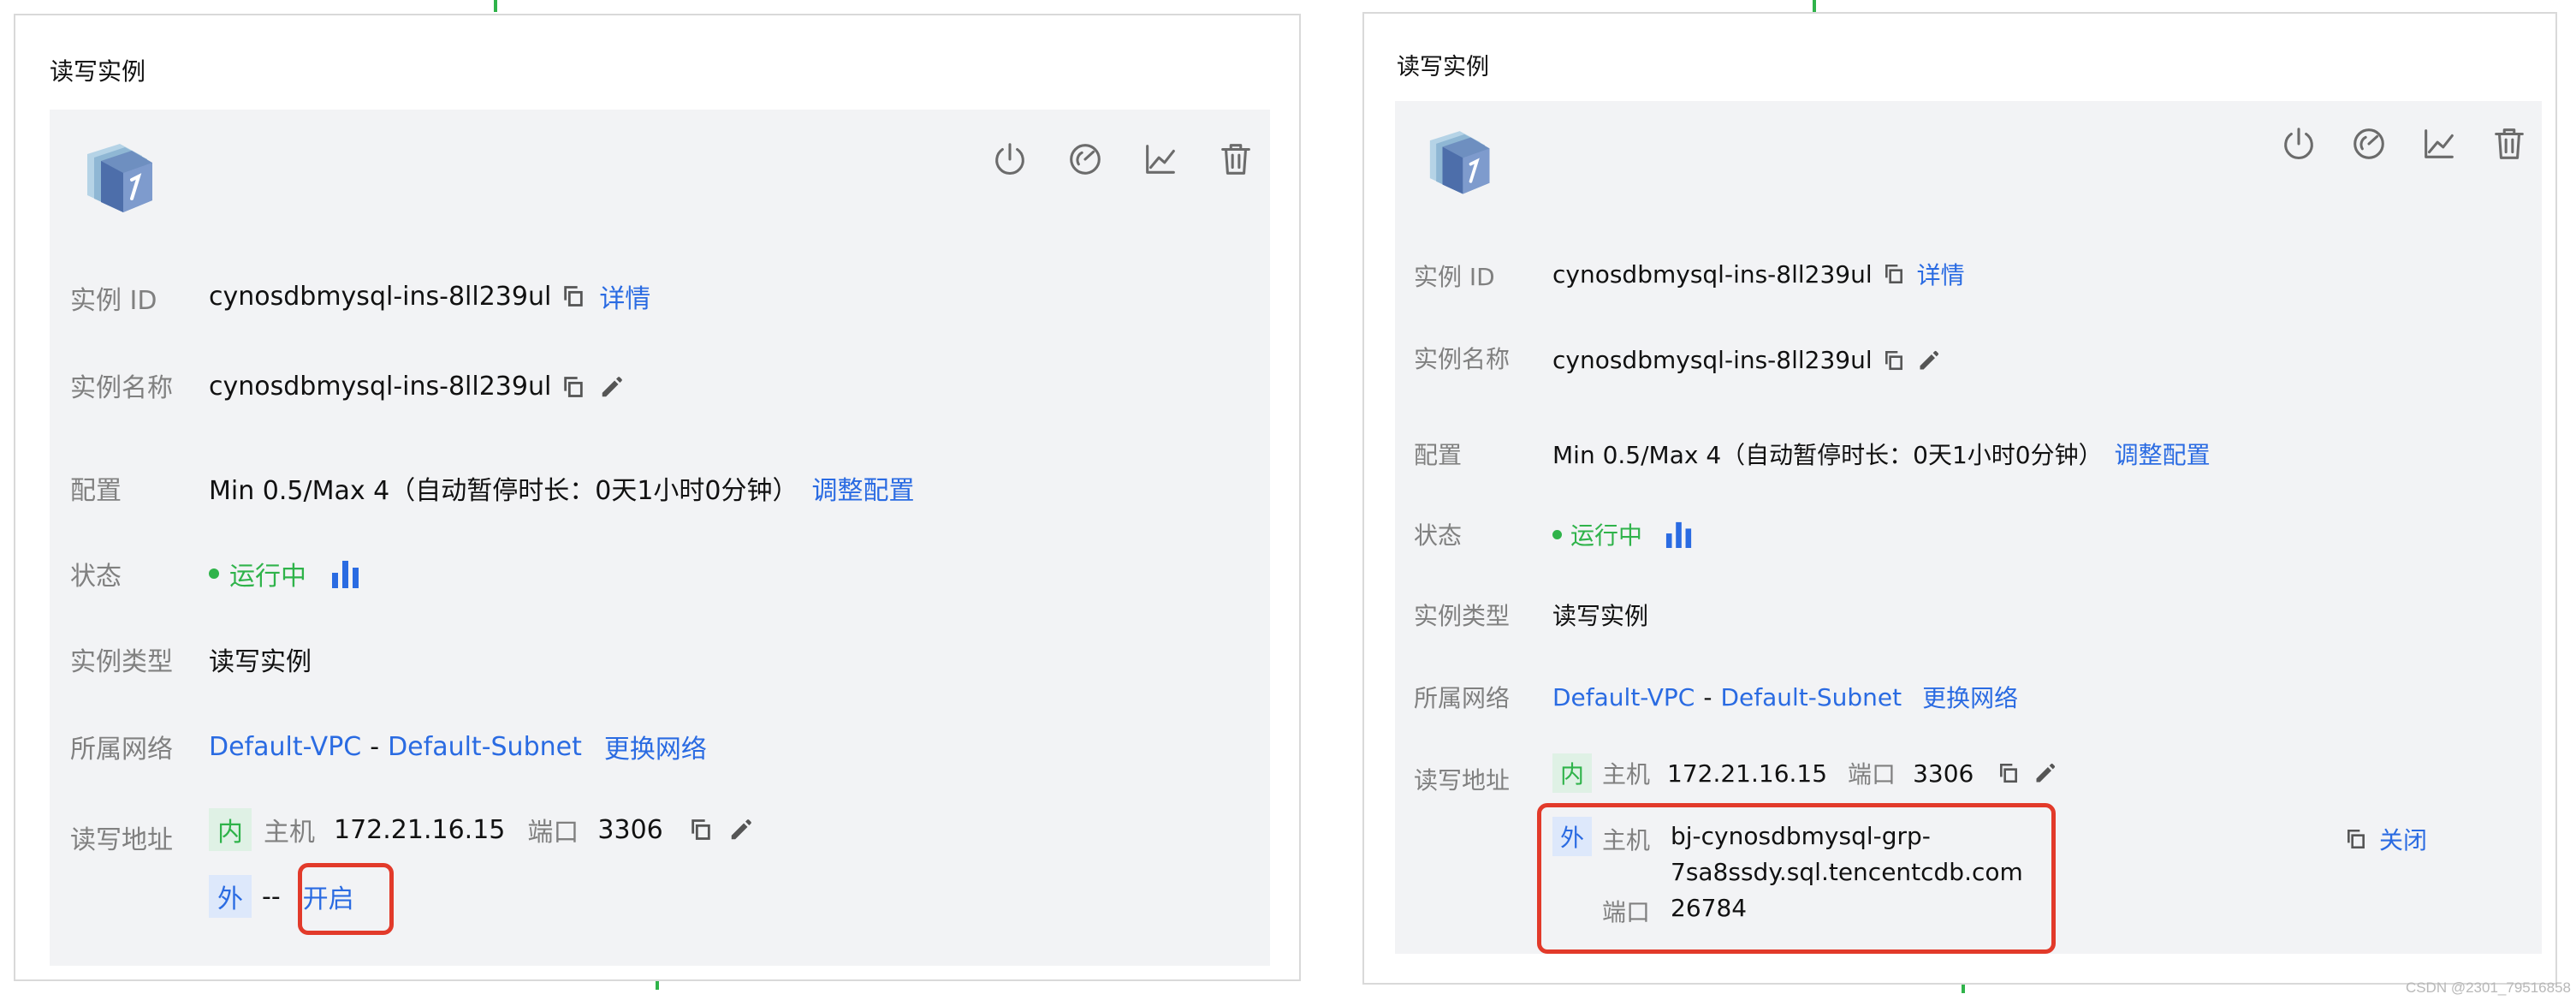 This screenshot has height=1000, width=2576. I want to click on close-external-row: 关闭, so click(2386, 839).